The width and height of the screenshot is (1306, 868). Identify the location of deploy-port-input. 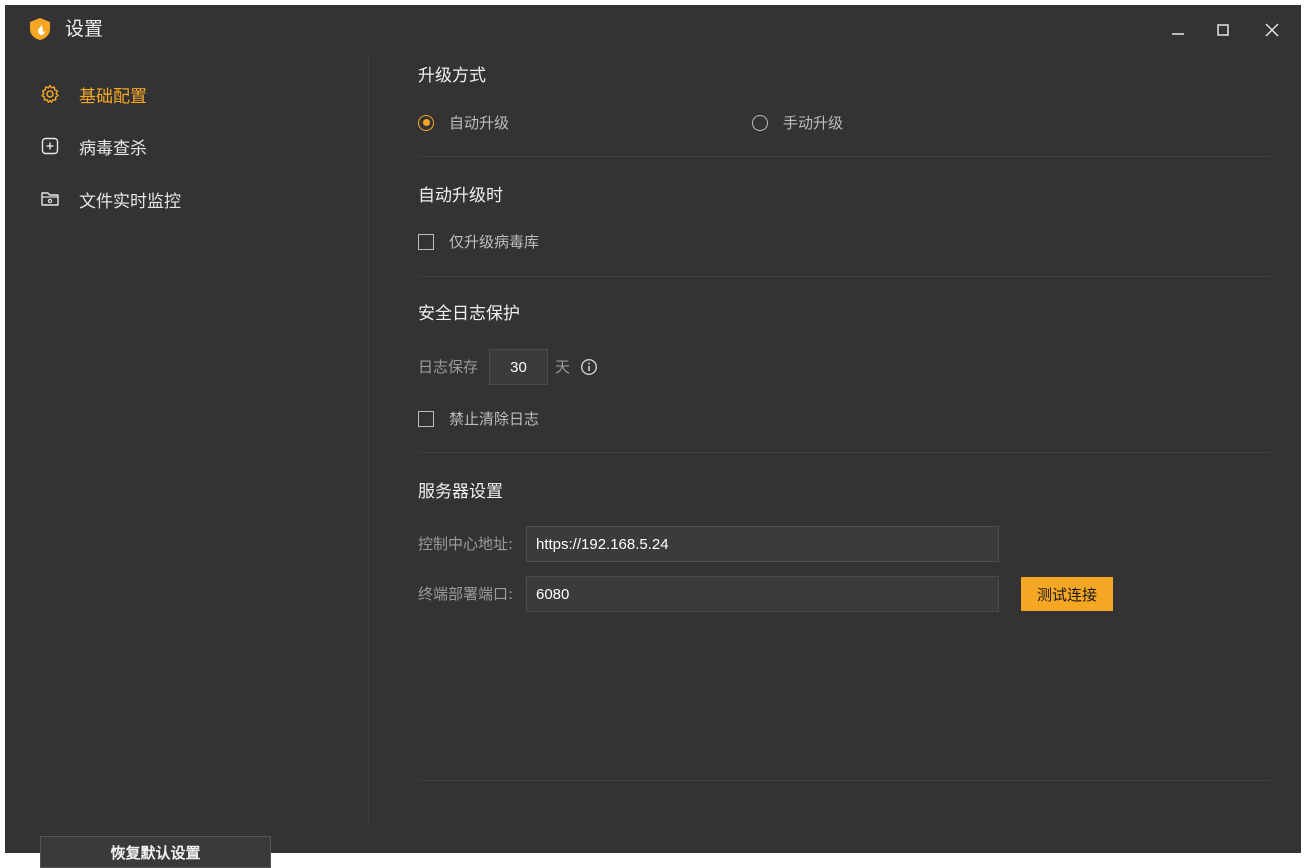
(762, 594).